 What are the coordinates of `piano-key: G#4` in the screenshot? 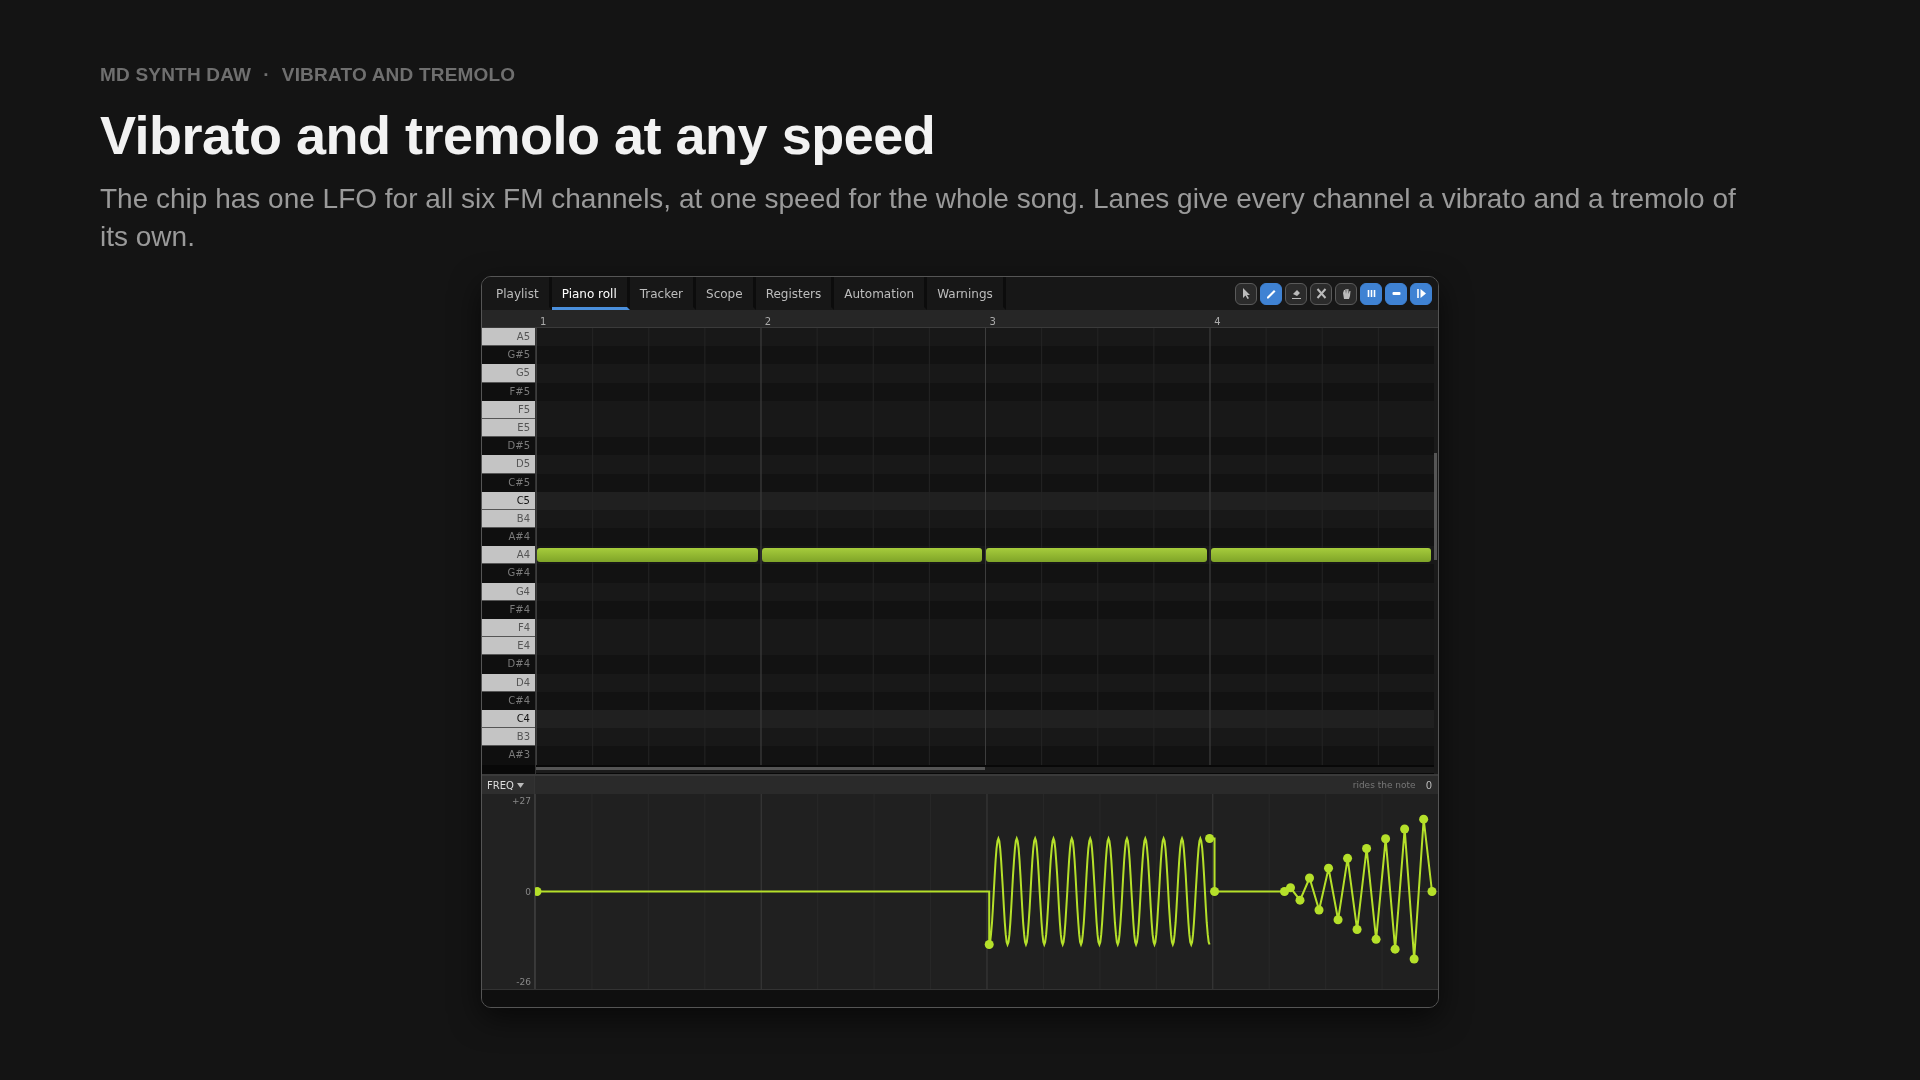 It's located at (508, 573).